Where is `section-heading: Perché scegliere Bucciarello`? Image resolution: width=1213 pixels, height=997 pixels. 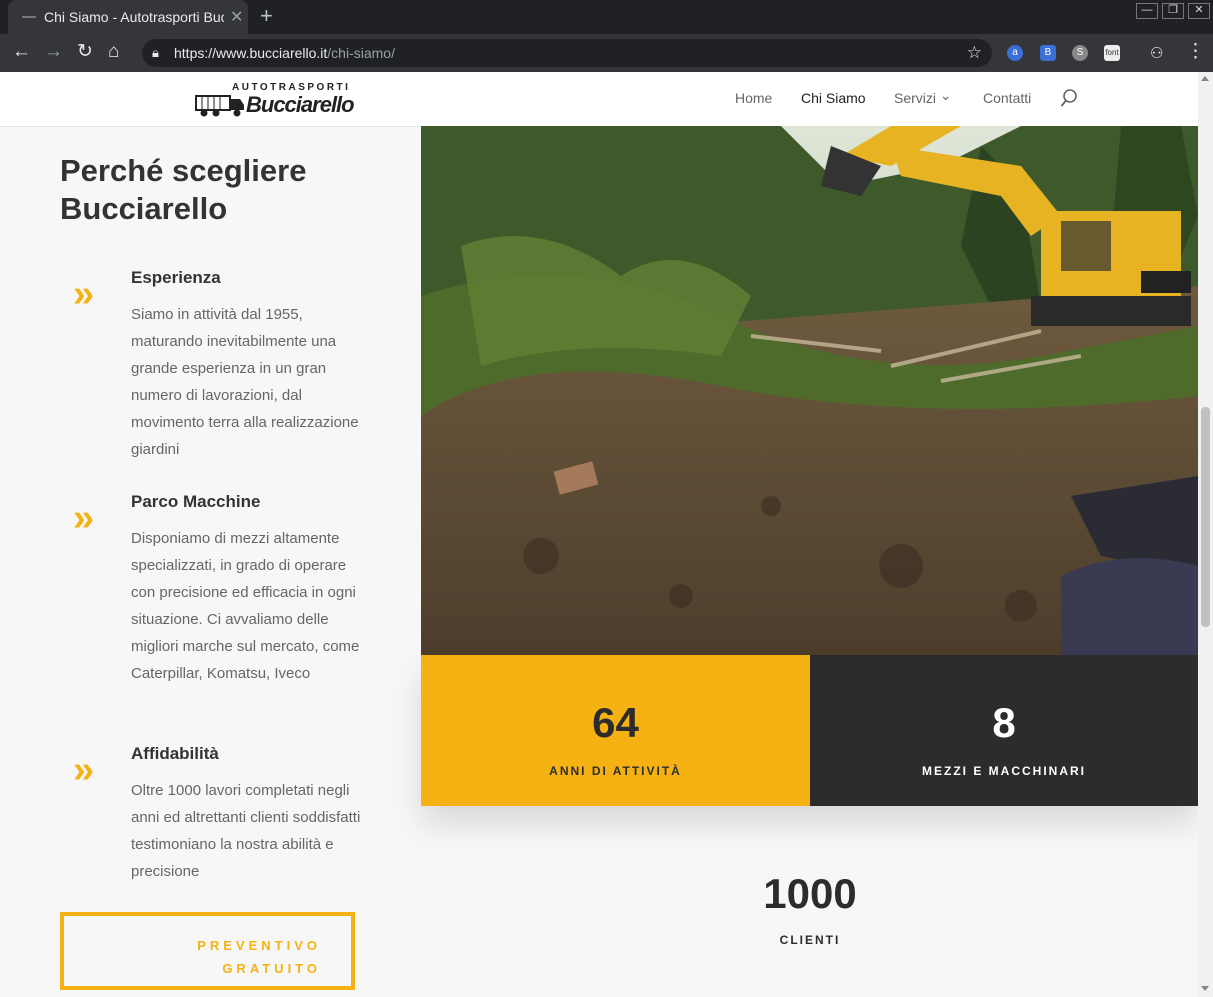 section-heading: Perché scegliere Bucciarello is located at coordinates (183, 189).